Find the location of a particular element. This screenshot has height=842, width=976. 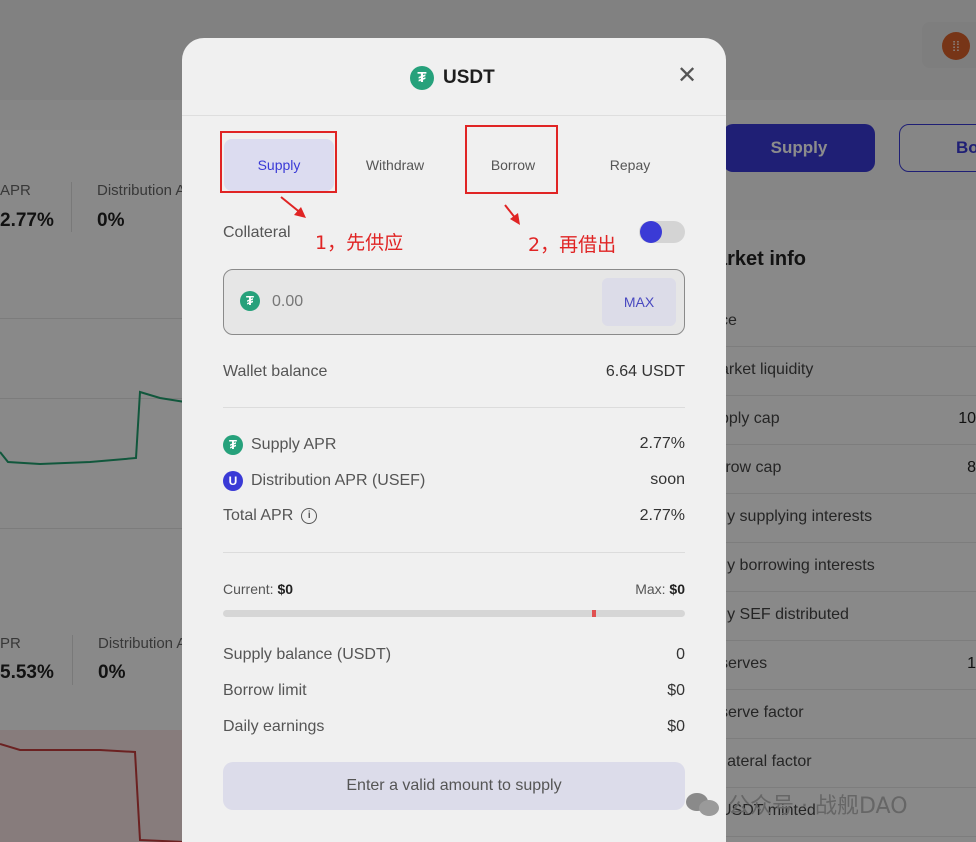

supply-apr-label-group: ₮ Supply APR is located at coordinates (279, 445).